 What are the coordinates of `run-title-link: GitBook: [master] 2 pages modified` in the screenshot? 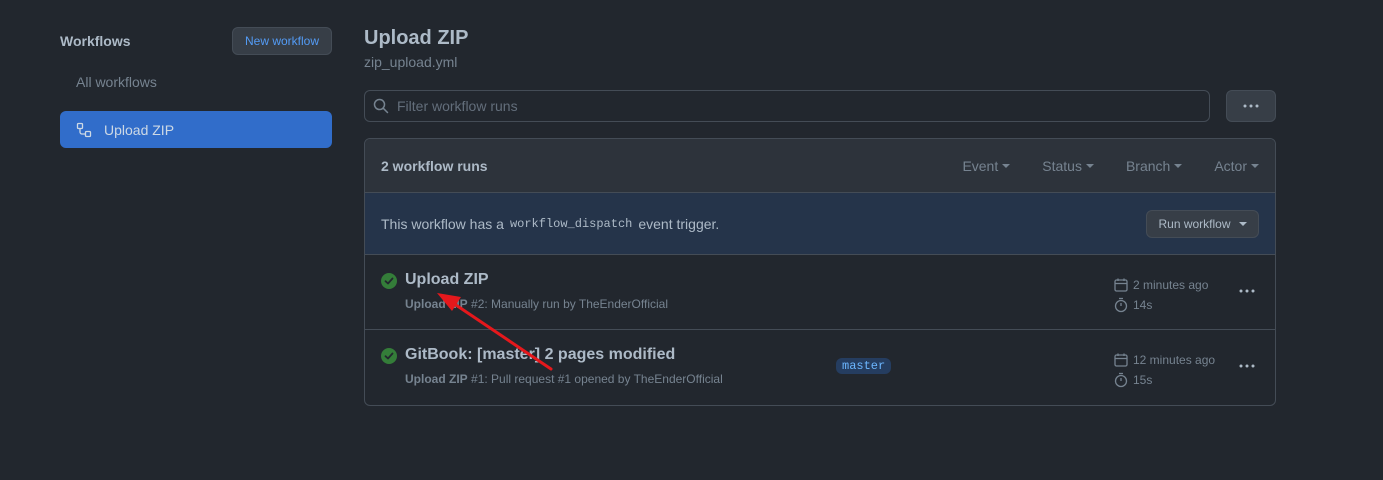 It's located at (540, 355).